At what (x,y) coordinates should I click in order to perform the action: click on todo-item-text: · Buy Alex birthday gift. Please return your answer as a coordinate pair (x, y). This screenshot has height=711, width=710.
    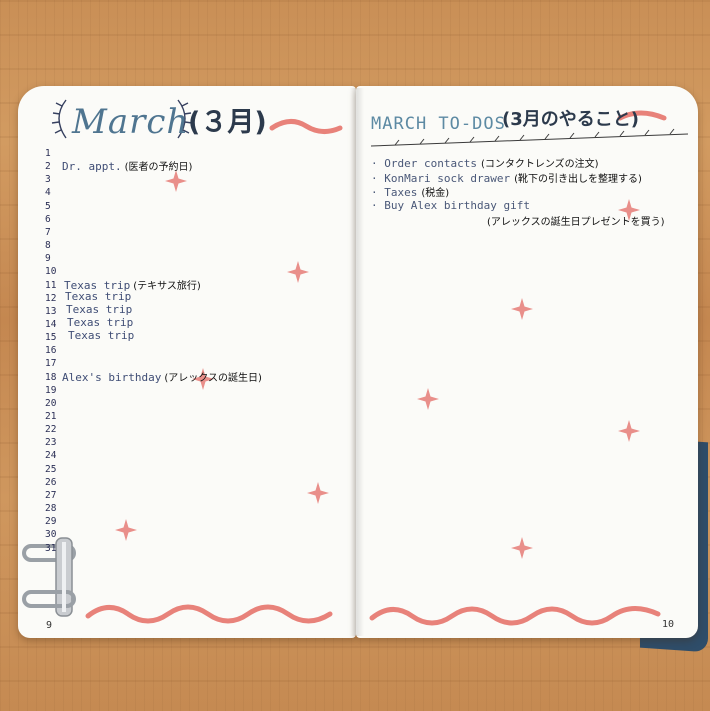
    Looking at the image, I should click on (450, 205).